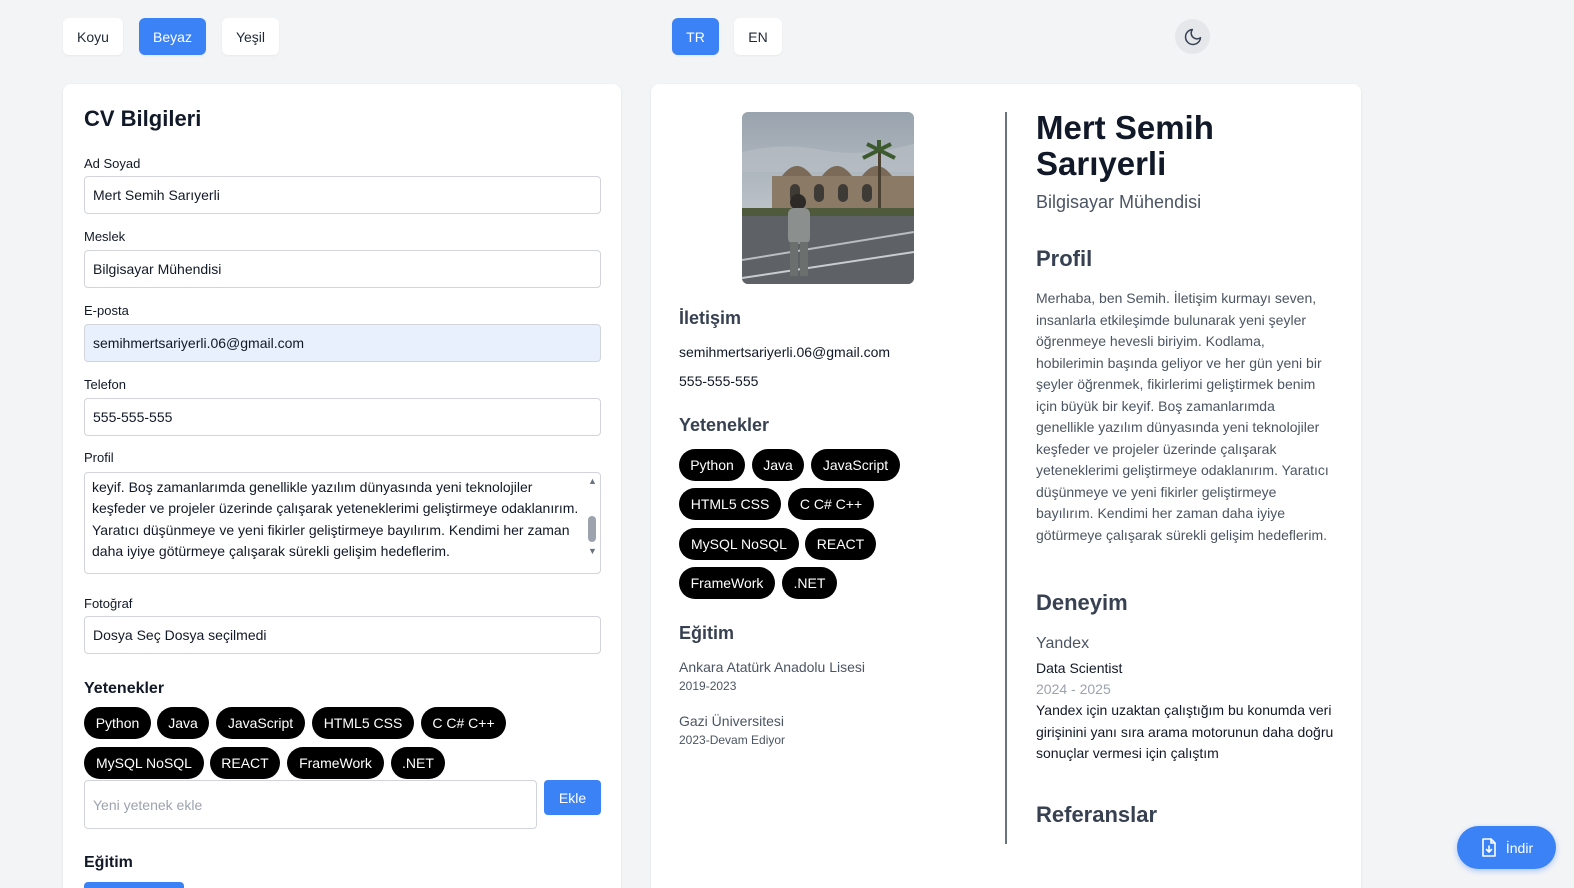 Image resolution: width=1574 pixels, height=888 pixels. Describe the element at coordinates (1079, 668) in the screenshot. I see `experience-role: Data Scientist` at that location.